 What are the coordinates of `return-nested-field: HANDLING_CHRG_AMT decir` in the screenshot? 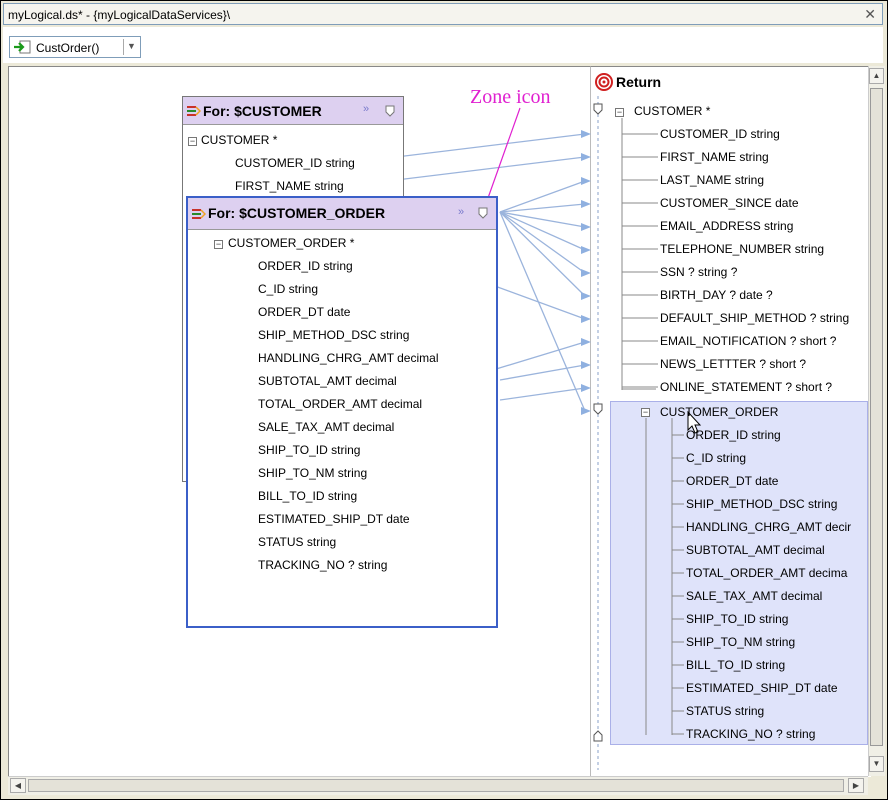 It's located at (768, 527).